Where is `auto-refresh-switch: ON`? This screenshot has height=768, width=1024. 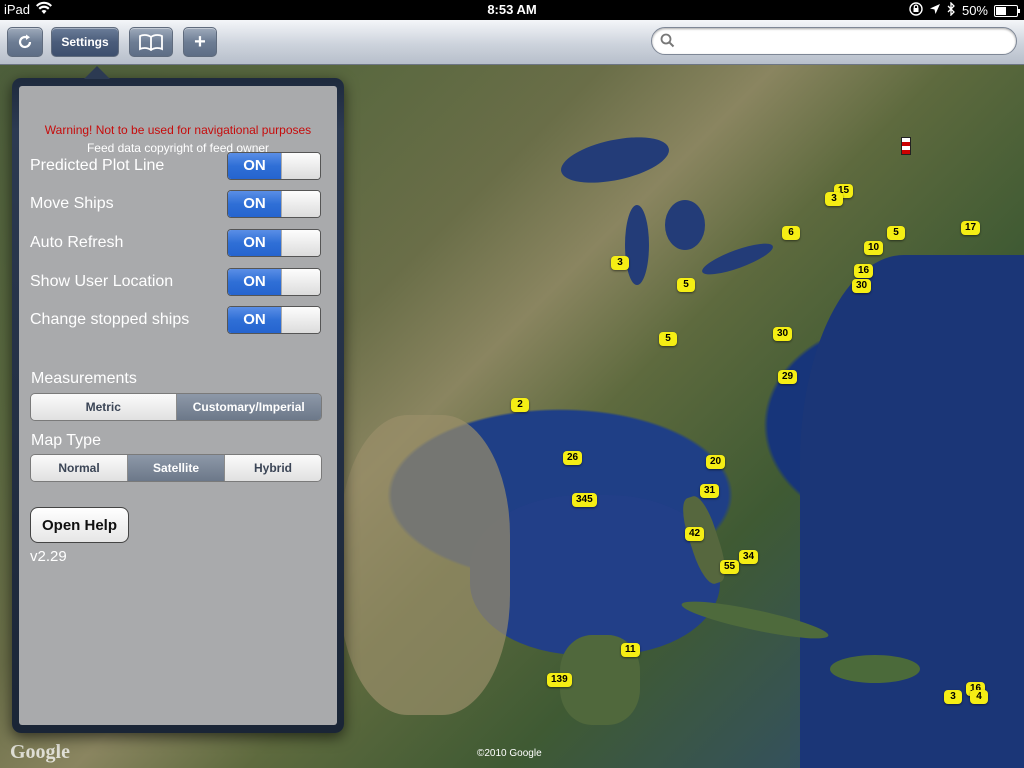
auto-refresh-switch: ON is located at coordinates (274, 243).